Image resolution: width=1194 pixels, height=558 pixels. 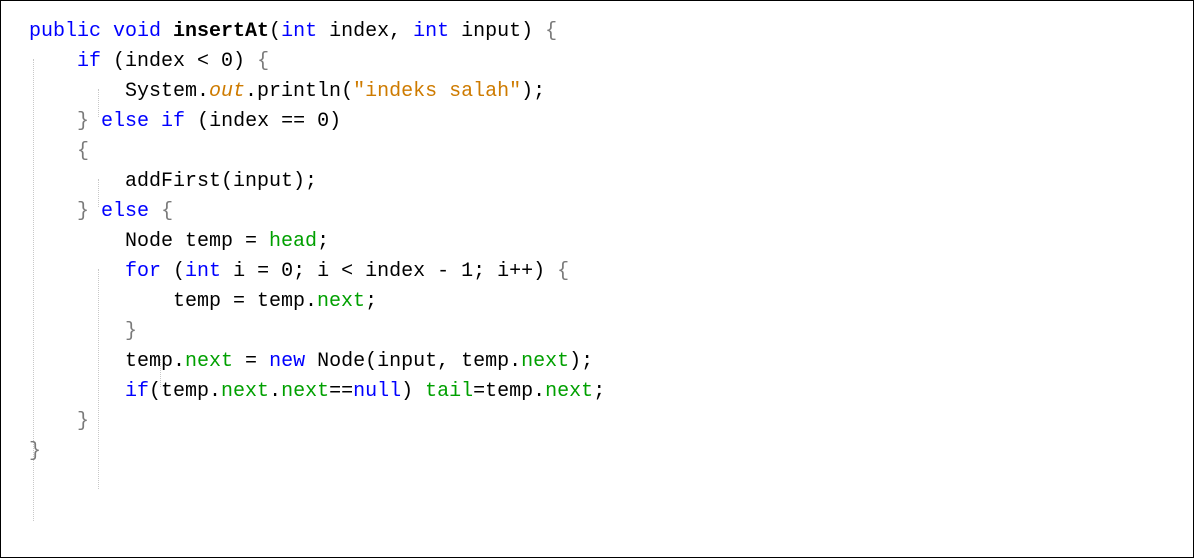 What do you see at coordinates (173, 301) in the screenshot?
I see `code-token: temp = temp.` at bounding box center [173, 301].